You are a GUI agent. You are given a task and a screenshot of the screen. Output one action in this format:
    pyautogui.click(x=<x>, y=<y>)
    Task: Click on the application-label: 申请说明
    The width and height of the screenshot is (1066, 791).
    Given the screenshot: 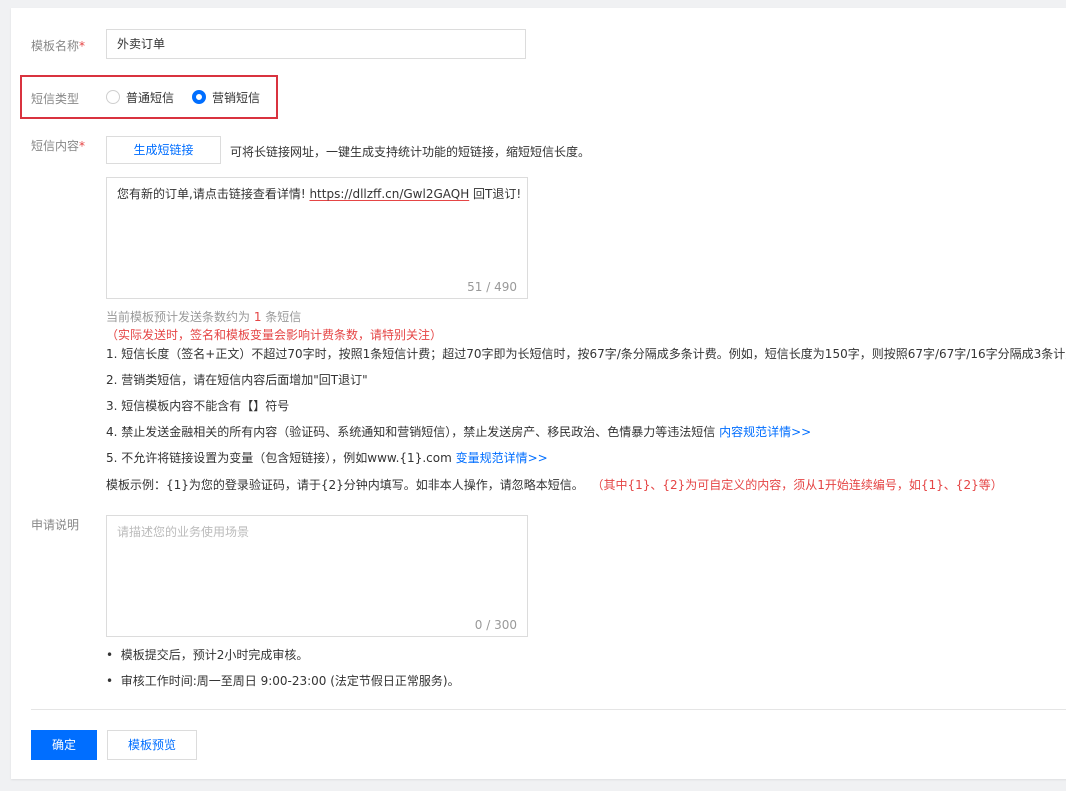 What is the action you would take?
    pyautogui.click(x=55, y=525)
    